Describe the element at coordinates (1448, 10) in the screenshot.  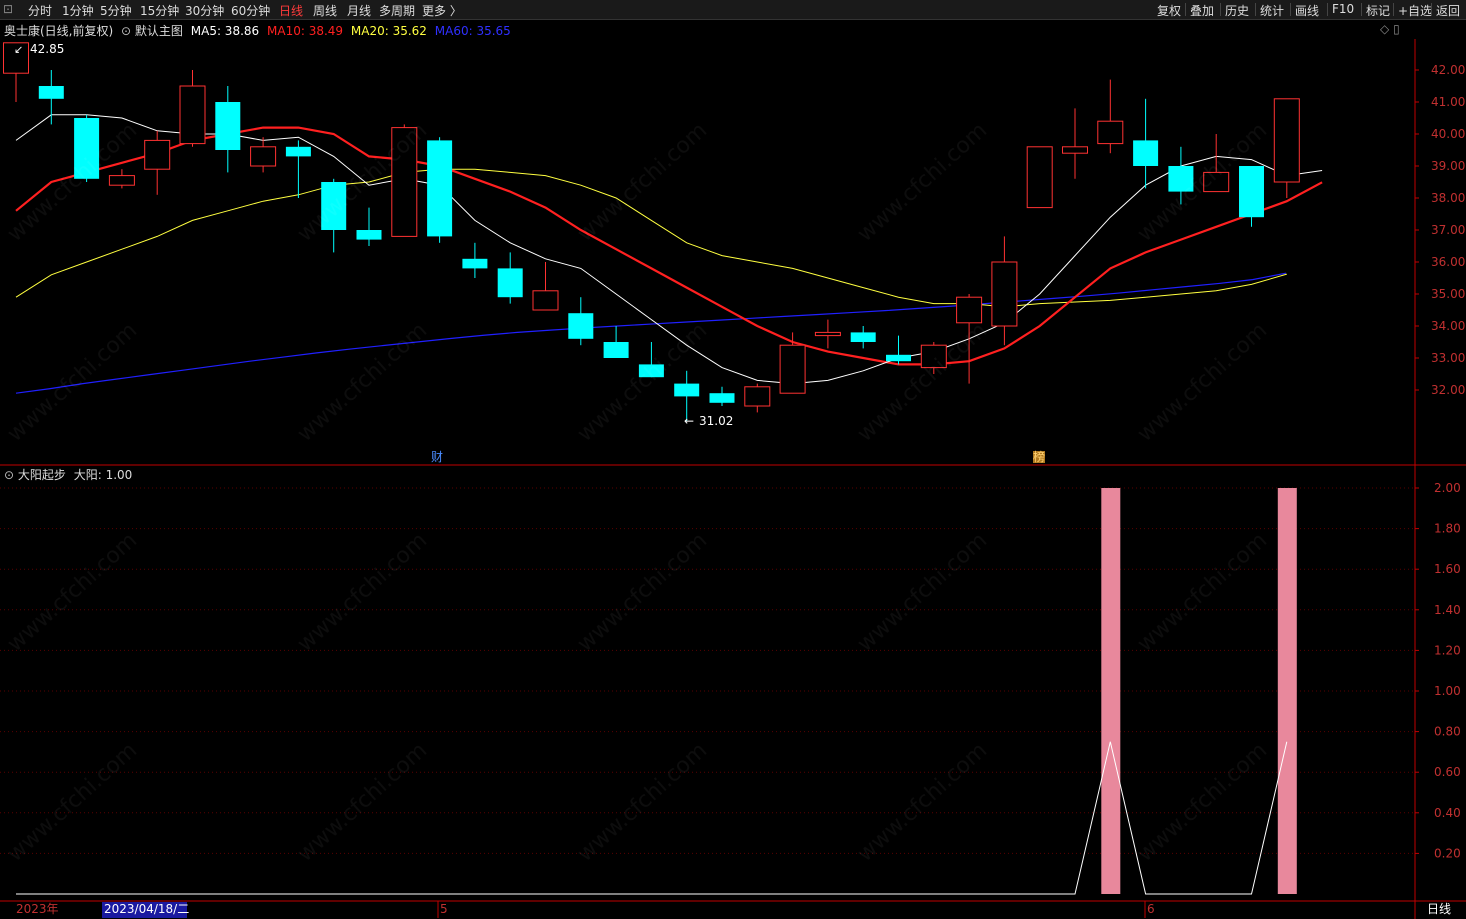
I see `toolbar-button-8: 返回` at that location.